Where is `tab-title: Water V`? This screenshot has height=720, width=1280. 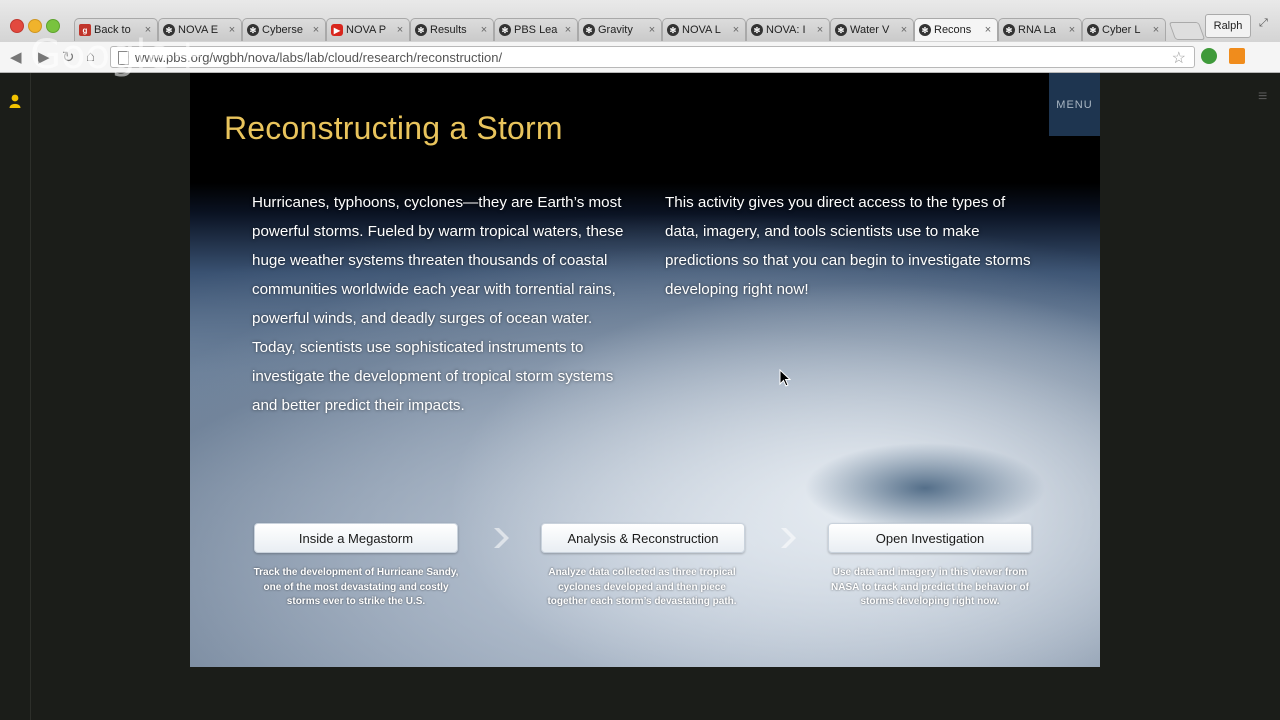 tab-title: Water V is located at coordinates (870, 30).